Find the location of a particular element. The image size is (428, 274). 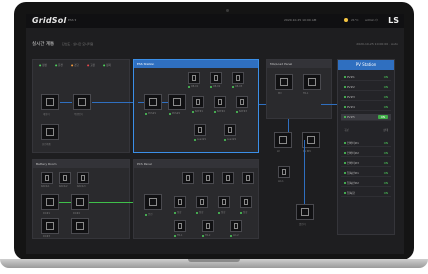

panel-title: PCS Panel is located at coordinates (144, 164).